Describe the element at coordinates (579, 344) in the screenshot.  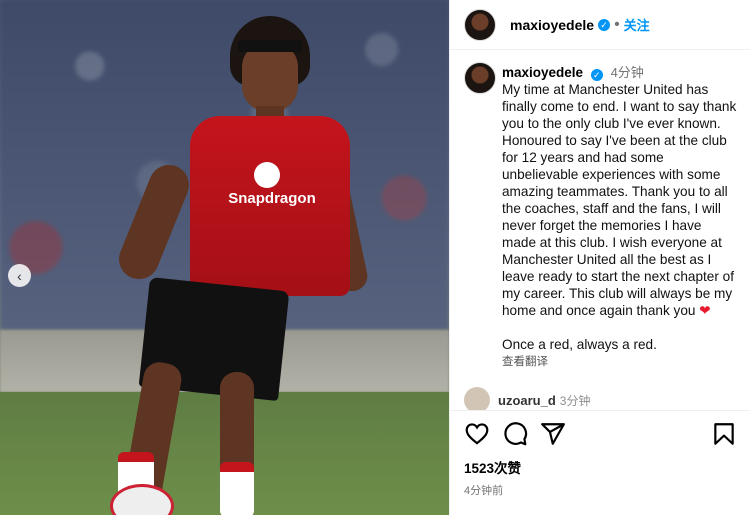
I see `caption-closing-text: Once a red, always a red.` at that location.